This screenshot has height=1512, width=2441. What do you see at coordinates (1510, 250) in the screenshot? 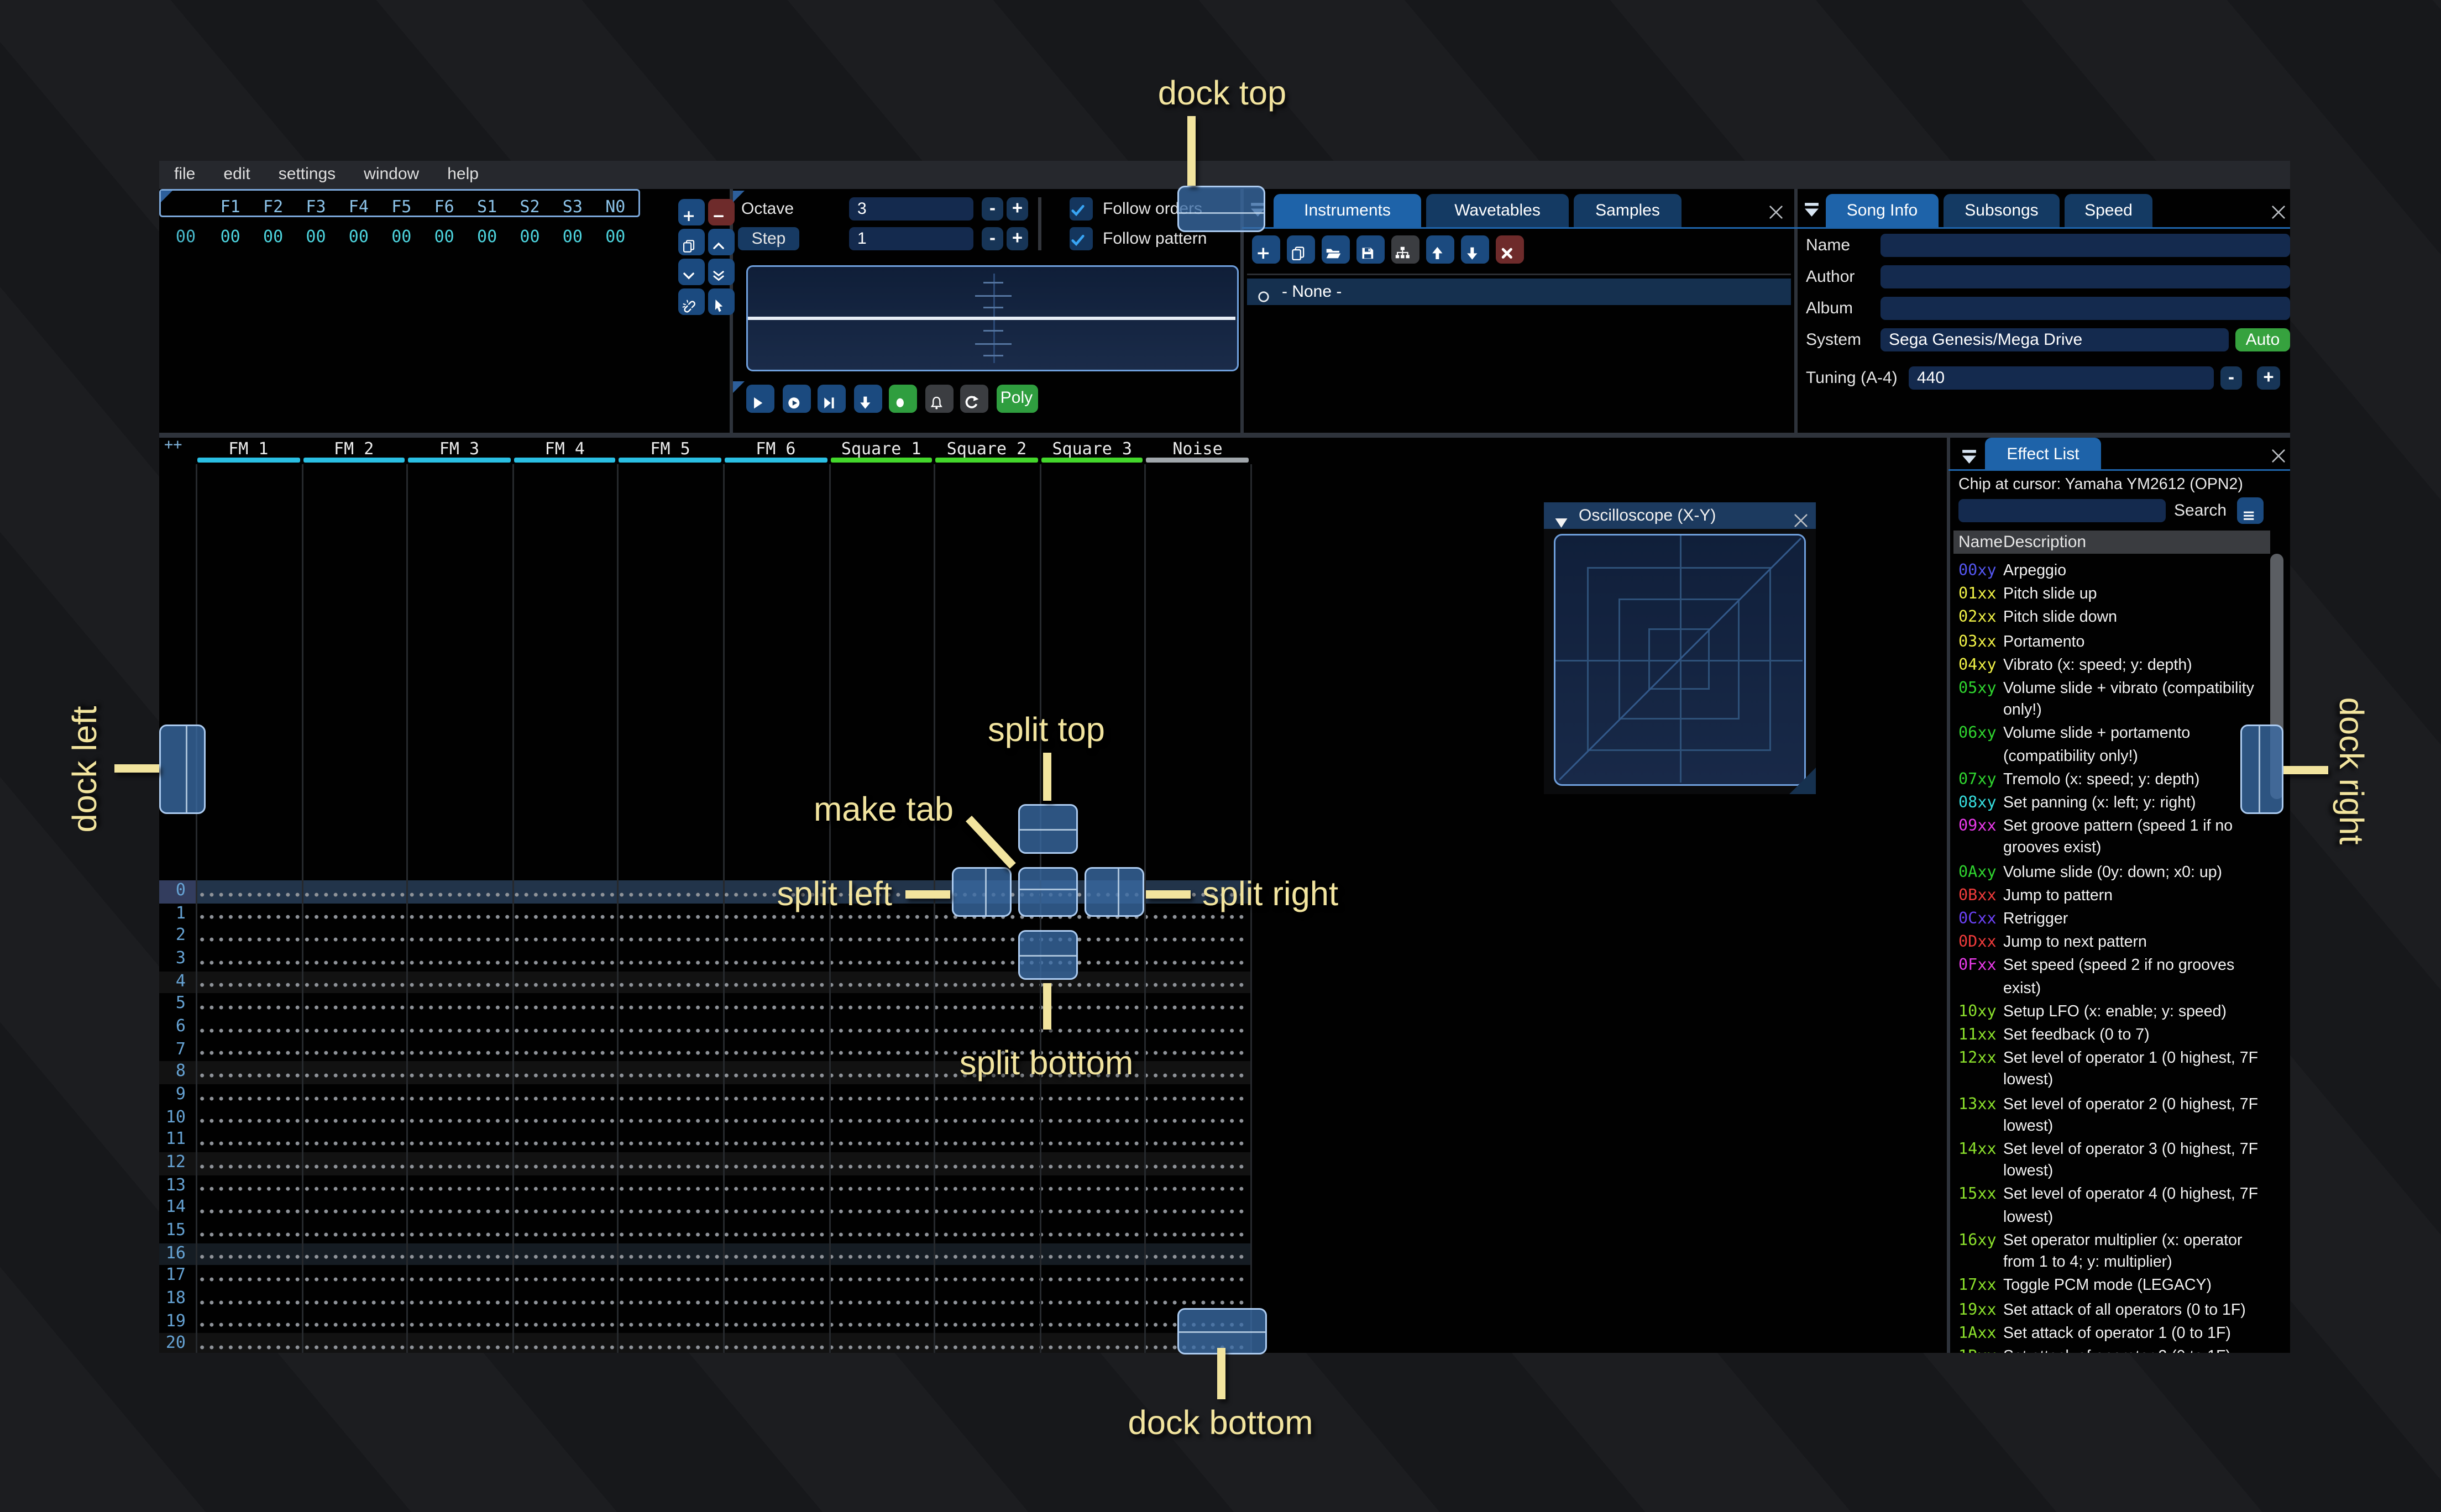
I see `delete-instrument-button` at bounding box center [1510, 250].